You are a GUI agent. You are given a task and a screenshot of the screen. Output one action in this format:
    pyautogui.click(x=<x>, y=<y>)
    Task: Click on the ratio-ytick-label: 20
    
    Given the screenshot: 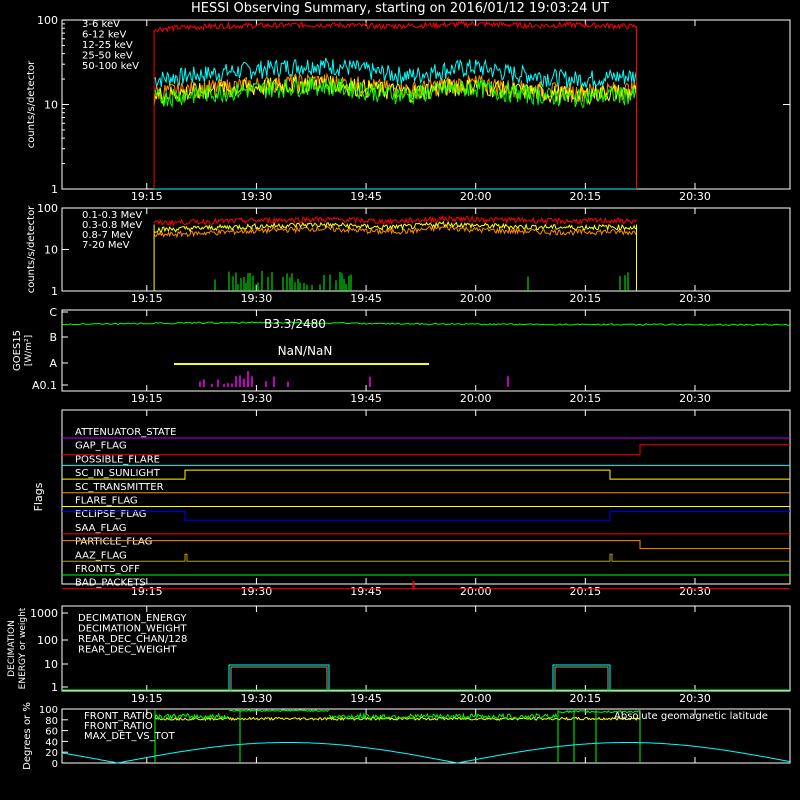 What is the action you would take?
    pyautogui.click(x=51, y=753)
    